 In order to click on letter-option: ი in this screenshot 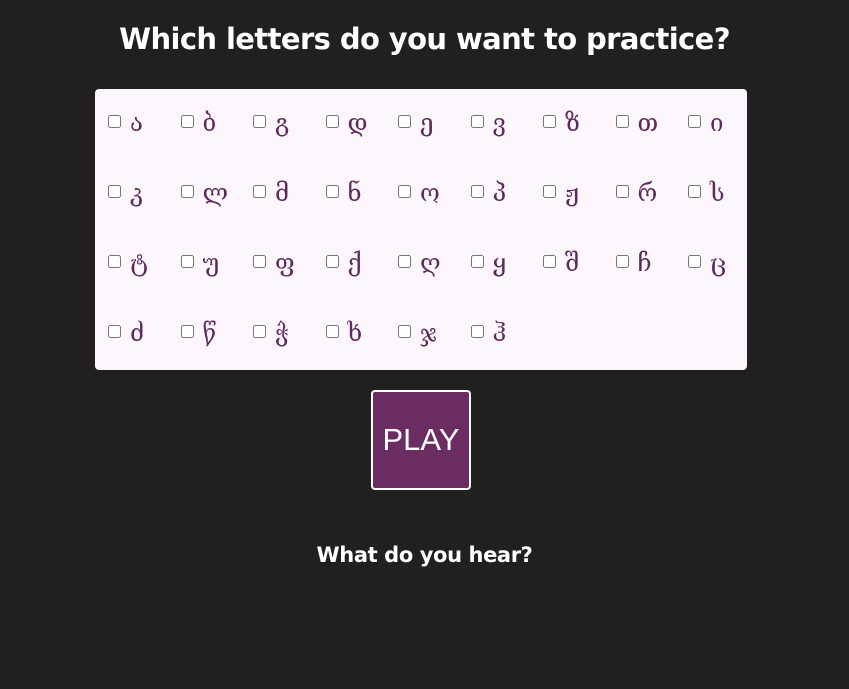, I will do `click(721, 125)`.